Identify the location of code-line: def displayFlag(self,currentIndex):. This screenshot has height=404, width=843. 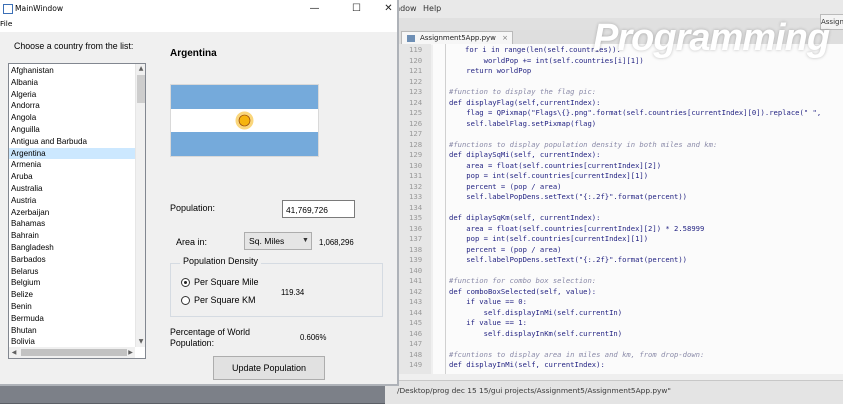
(524, 102).